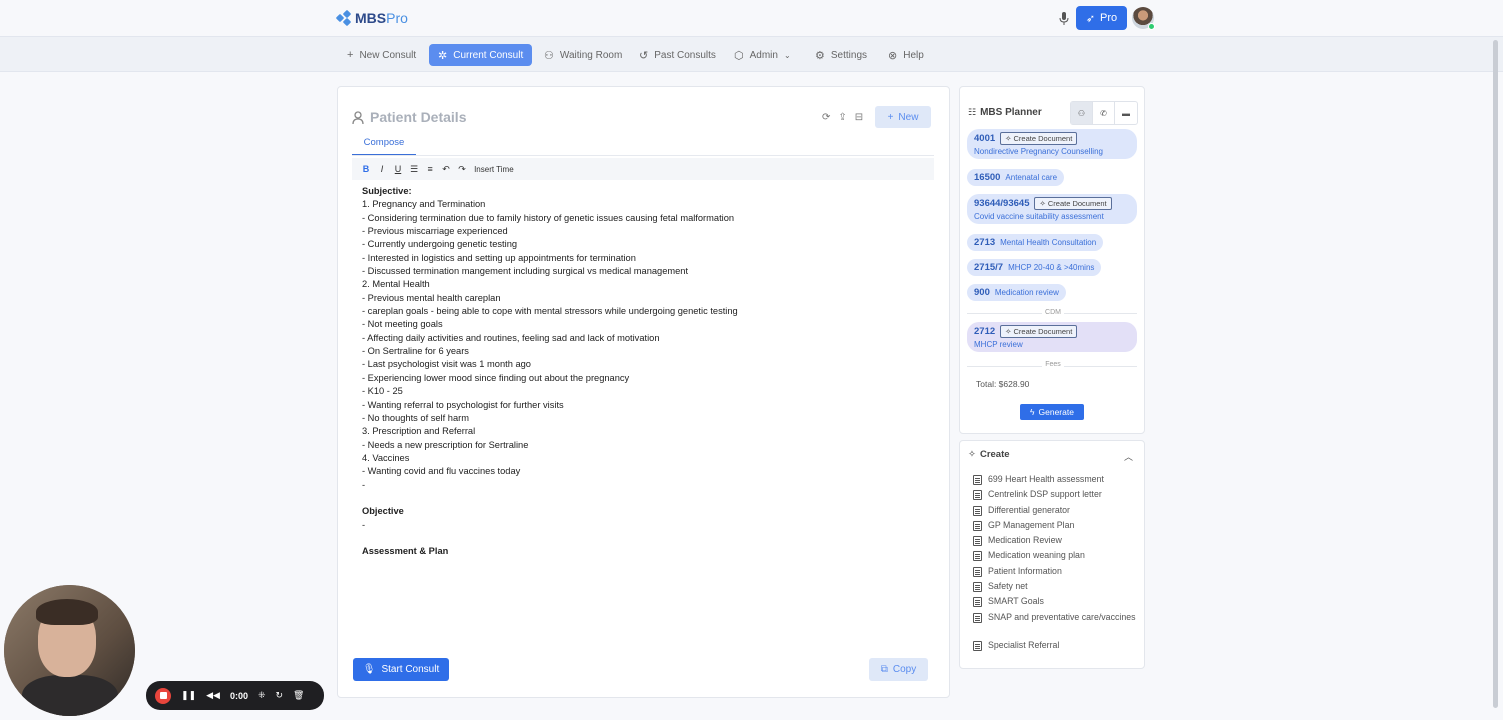 The image size is (1503, 720). I want to click on users-icon: ⚇, so click(549, 55).